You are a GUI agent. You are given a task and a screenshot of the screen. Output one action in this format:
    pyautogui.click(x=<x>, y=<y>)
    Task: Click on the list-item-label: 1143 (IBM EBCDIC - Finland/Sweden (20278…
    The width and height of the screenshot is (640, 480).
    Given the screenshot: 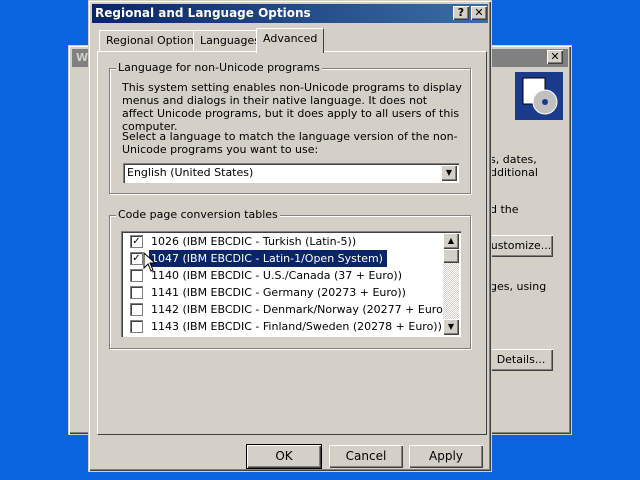 What is the action you would take?
    pyautogui.click(x=296, y=326)
    